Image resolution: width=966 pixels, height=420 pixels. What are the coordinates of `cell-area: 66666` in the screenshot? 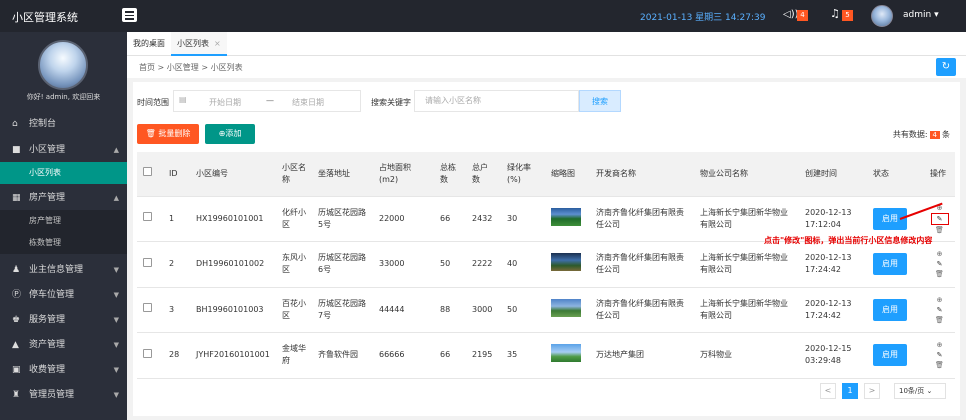 It's located at (403, 355).